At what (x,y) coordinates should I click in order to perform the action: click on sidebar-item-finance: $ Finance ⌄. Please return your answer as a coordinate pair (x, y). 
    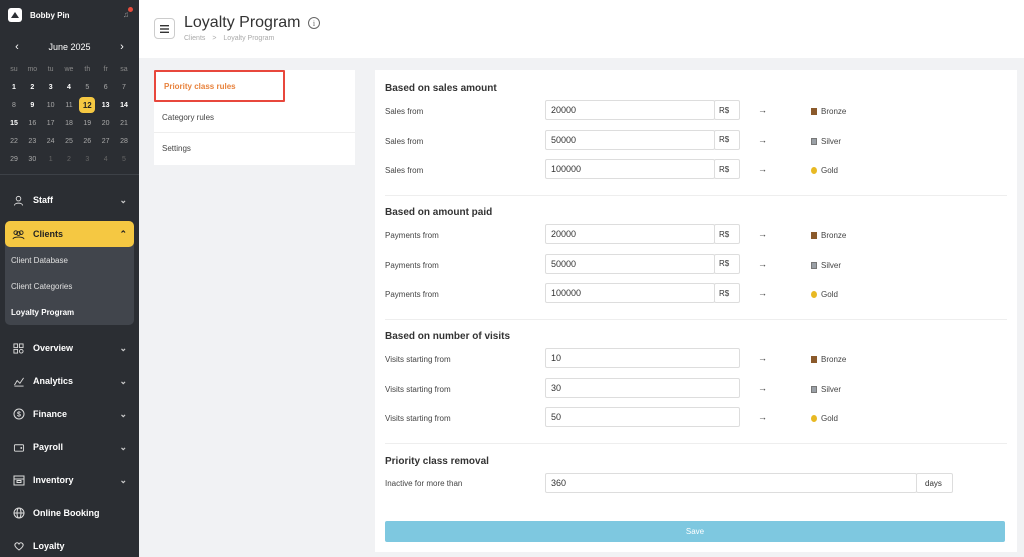
    Looking at the image, I should click on (69, 414).